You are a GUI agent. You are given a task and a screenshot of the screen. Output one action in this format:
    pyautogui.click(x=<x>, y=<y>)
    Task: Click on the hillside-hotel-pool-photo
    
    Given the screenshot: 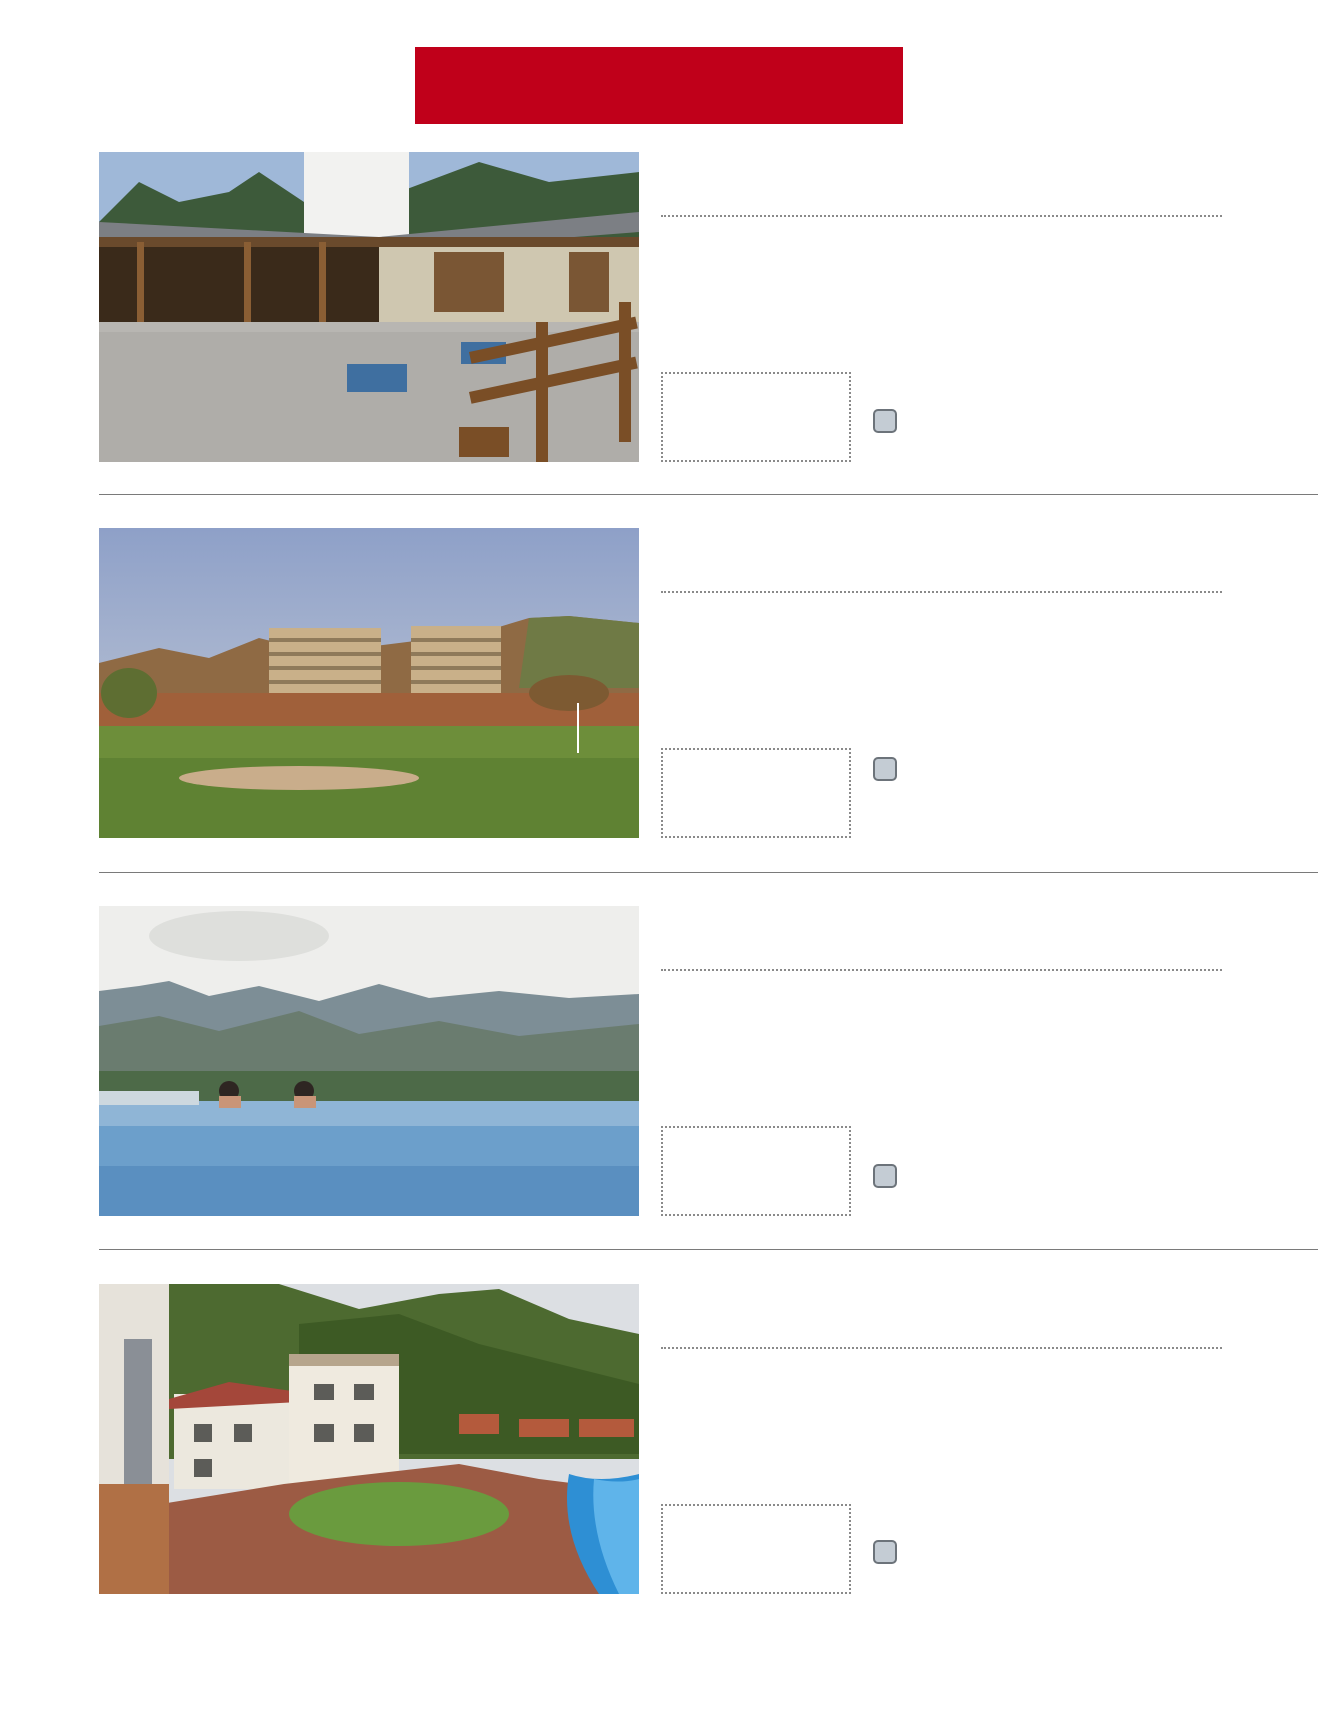 What is the action you would take?
    pyautogui.click(x=369, y=1439)
    